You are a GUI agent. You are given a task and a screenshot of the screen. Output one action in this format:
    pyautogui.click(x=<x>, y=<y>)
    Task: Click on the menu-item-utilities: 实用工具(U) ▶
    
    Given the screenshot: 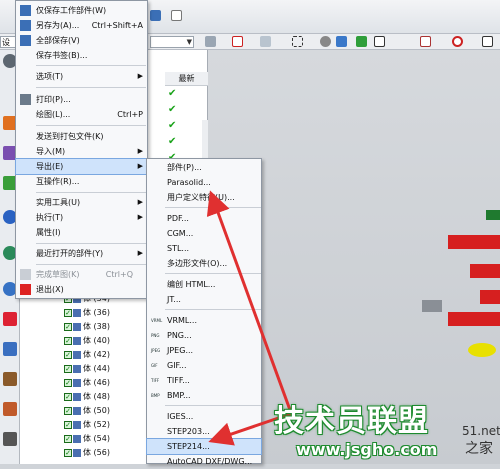 What is the action you would take?
    pyautogui.click(x=81, y=202)
    